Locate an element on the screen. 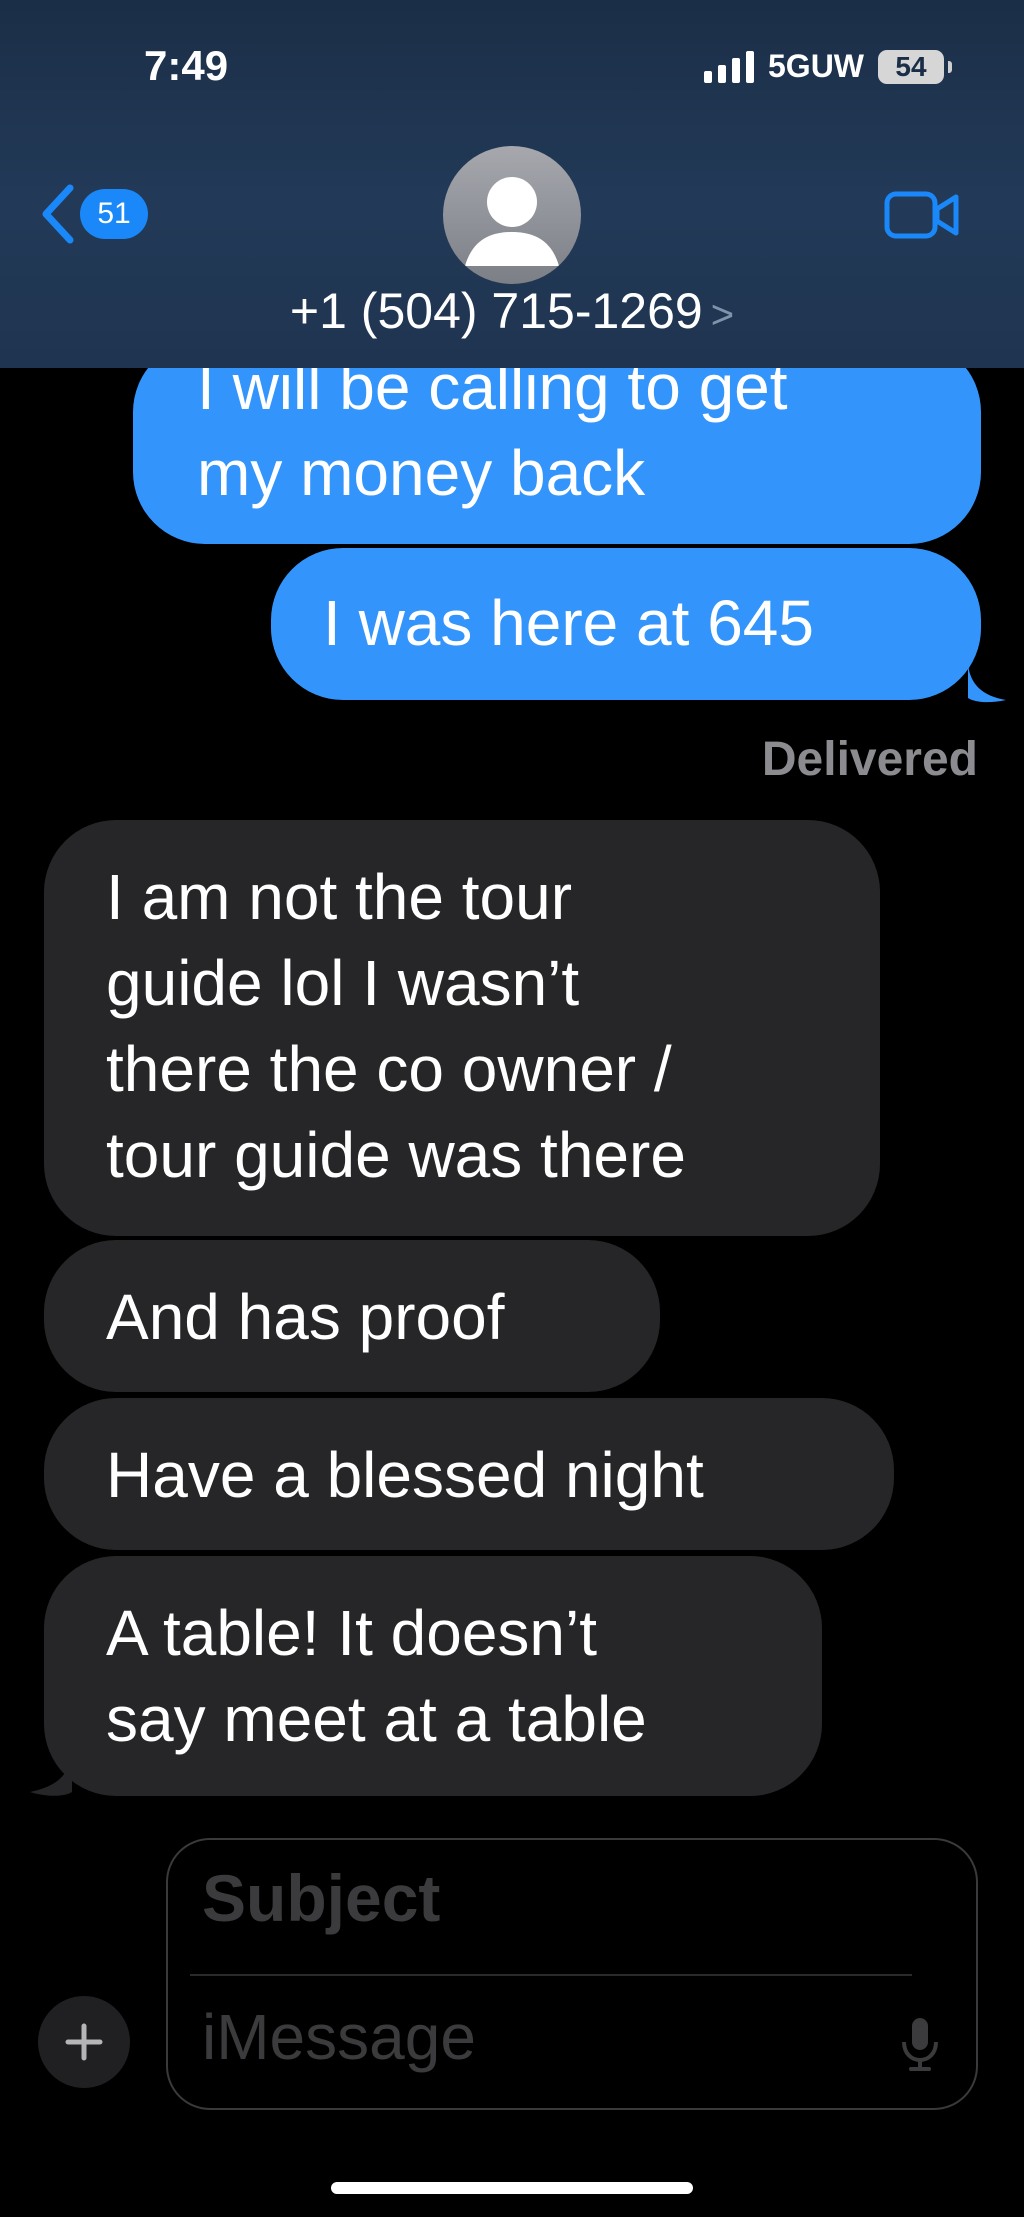 Image resolution: width=1024 pixels, height=2217 pixels. back-button: 51 is located at coordinates (94, 214).